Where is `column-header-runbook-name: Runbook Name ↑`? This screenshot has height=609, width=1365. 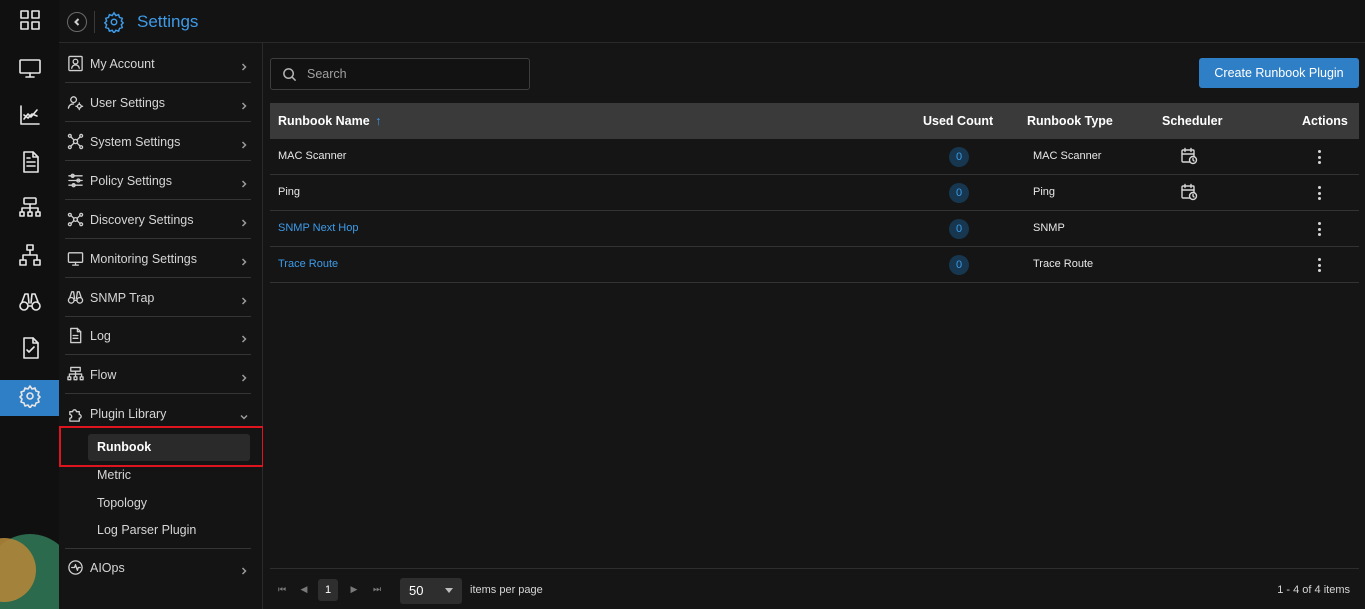
column-header-runbook-name: Runbook Name ↑ is located at coordinates (329, 121).